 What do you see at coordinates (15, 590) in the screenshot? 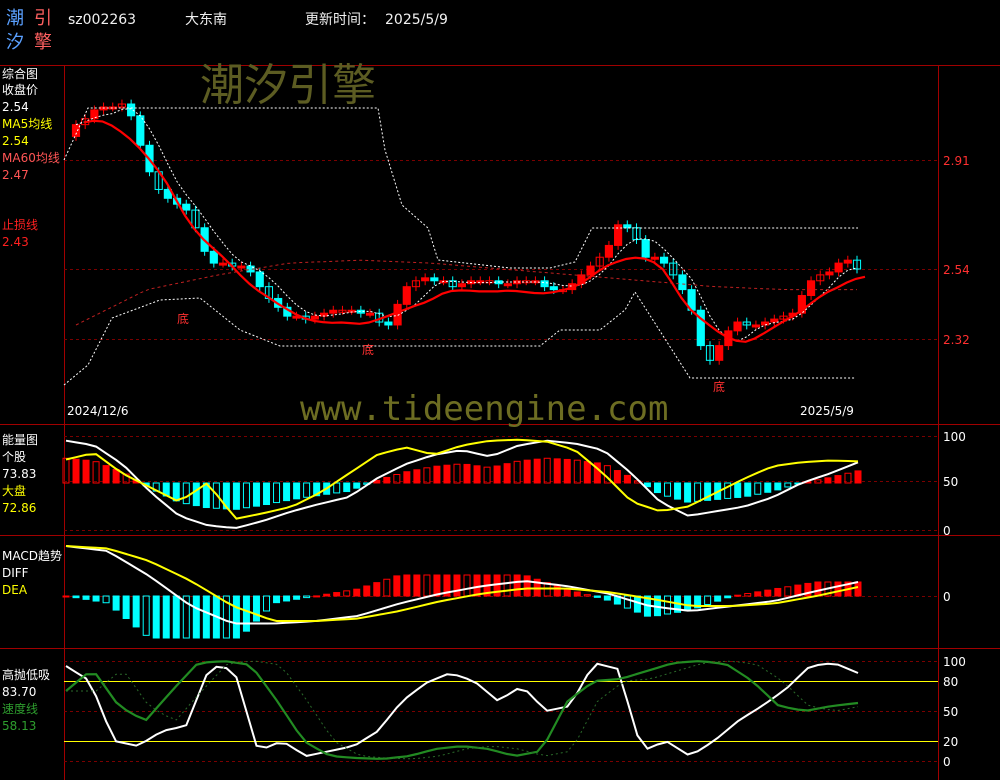
I see `macd-dea-label: DEA` at bounding box center [15, 590].